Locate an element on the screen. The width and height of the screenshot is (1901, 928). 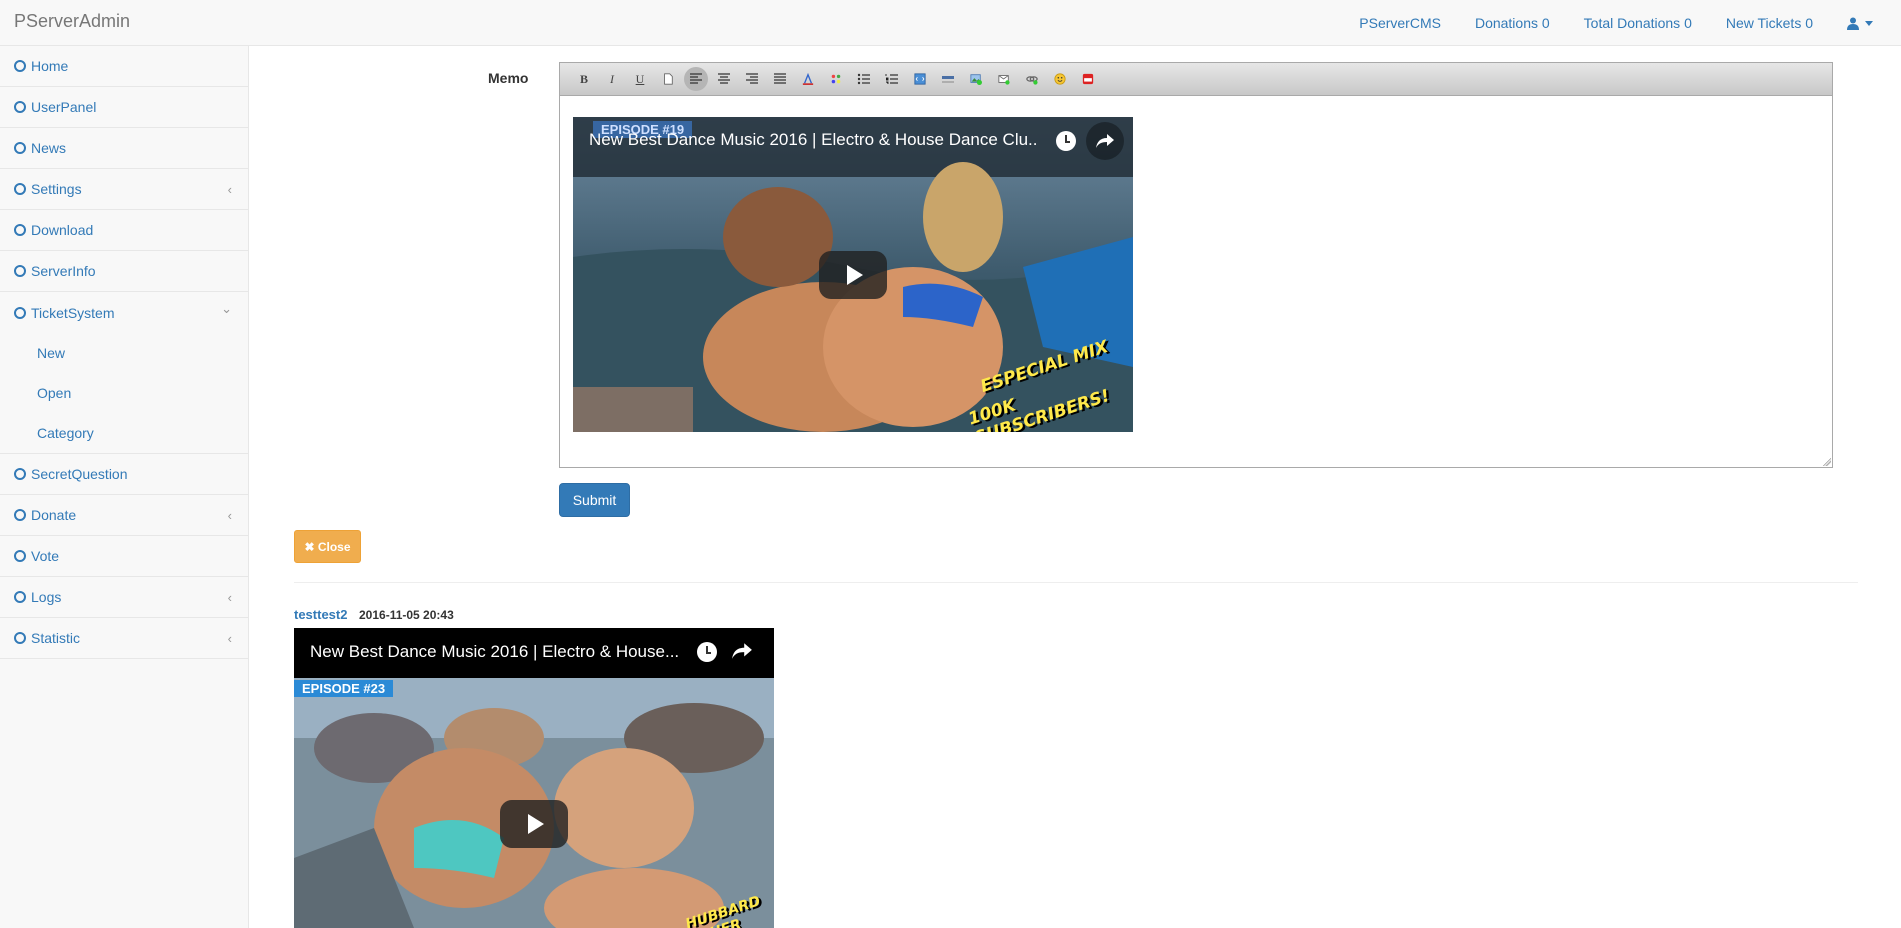
palette-icon is located at coordinates (836, 79).